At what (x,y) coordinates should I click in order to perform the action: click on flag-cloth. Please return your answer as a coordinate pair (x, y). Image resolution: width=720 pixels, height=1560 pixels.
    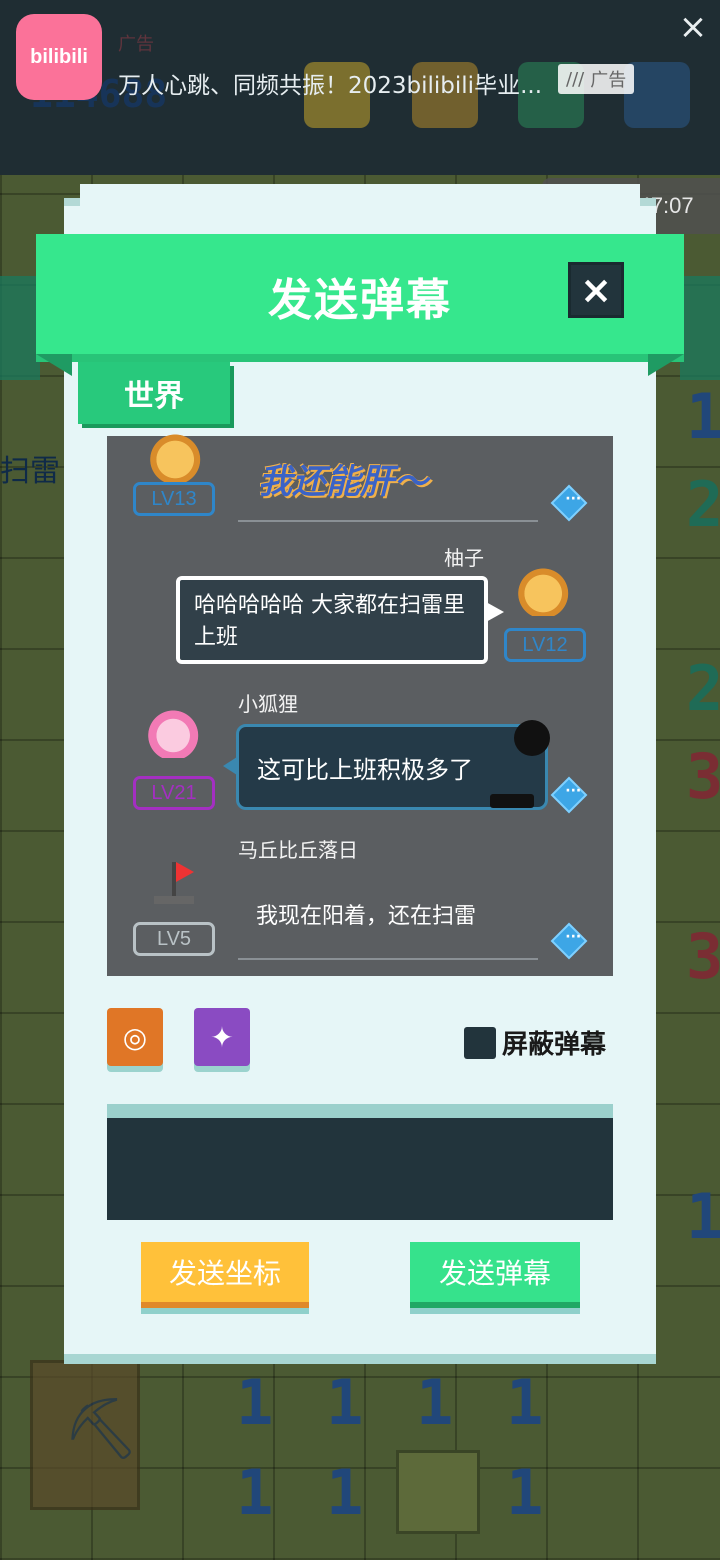
    Looking at the image, I should click on (185, 872).